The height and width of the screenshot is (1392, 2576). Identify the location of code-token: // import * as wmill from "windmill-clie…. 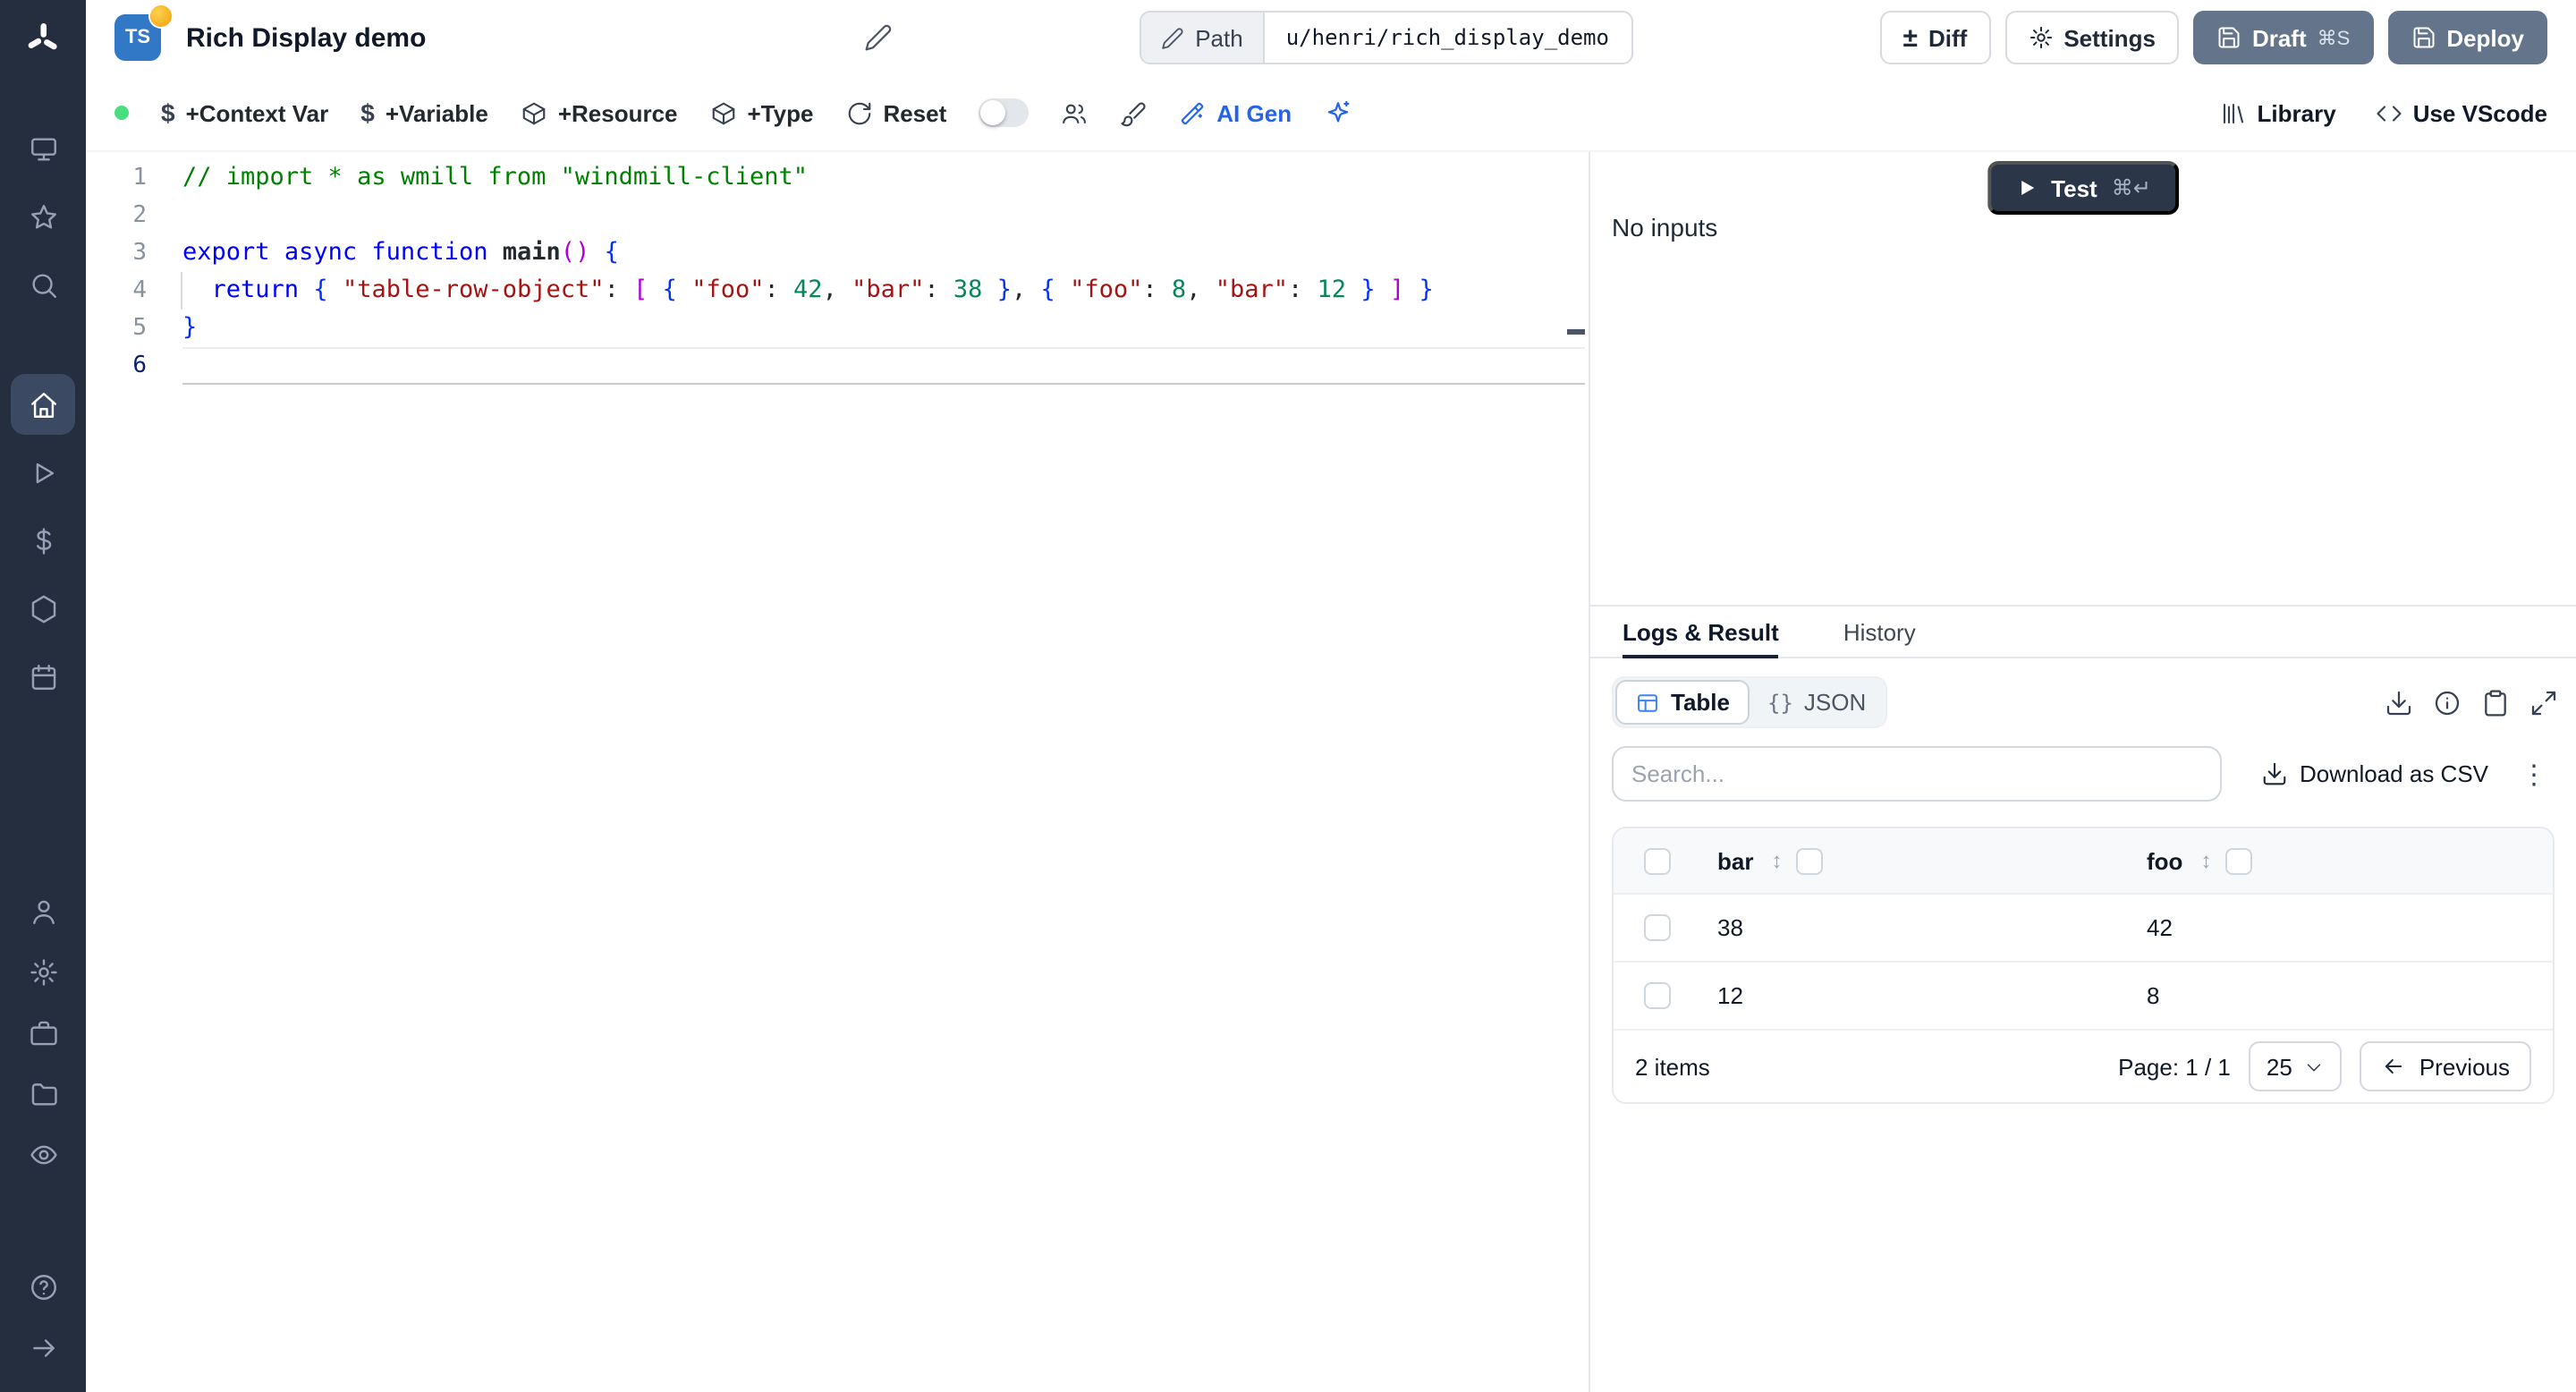
(495, 177).